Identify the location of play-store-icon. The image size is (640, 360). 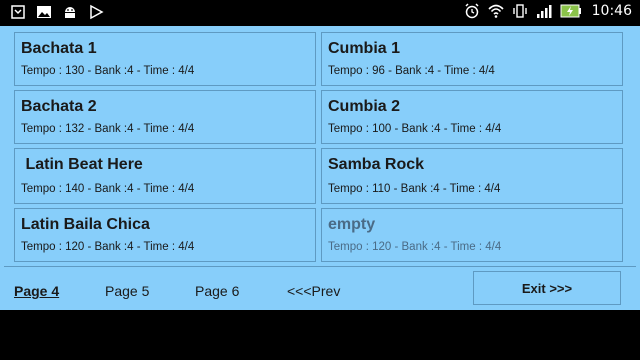
(97, 12).